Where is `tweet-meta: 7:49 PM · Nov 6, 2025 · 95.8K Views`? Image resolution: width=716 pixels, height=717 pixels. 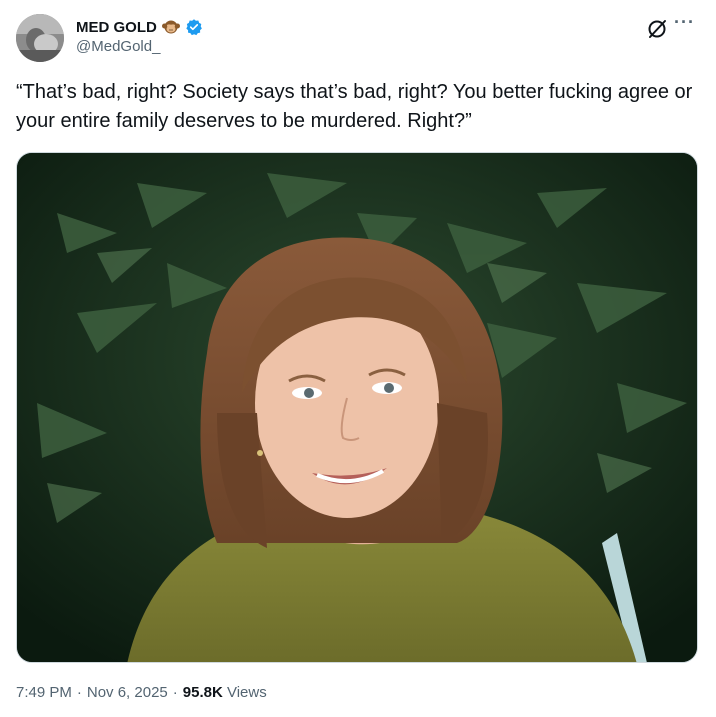
tweet-meta: 7:49 PM · Nov 6, 2025 · 95.8K Views is located at coordinates (141, 692).